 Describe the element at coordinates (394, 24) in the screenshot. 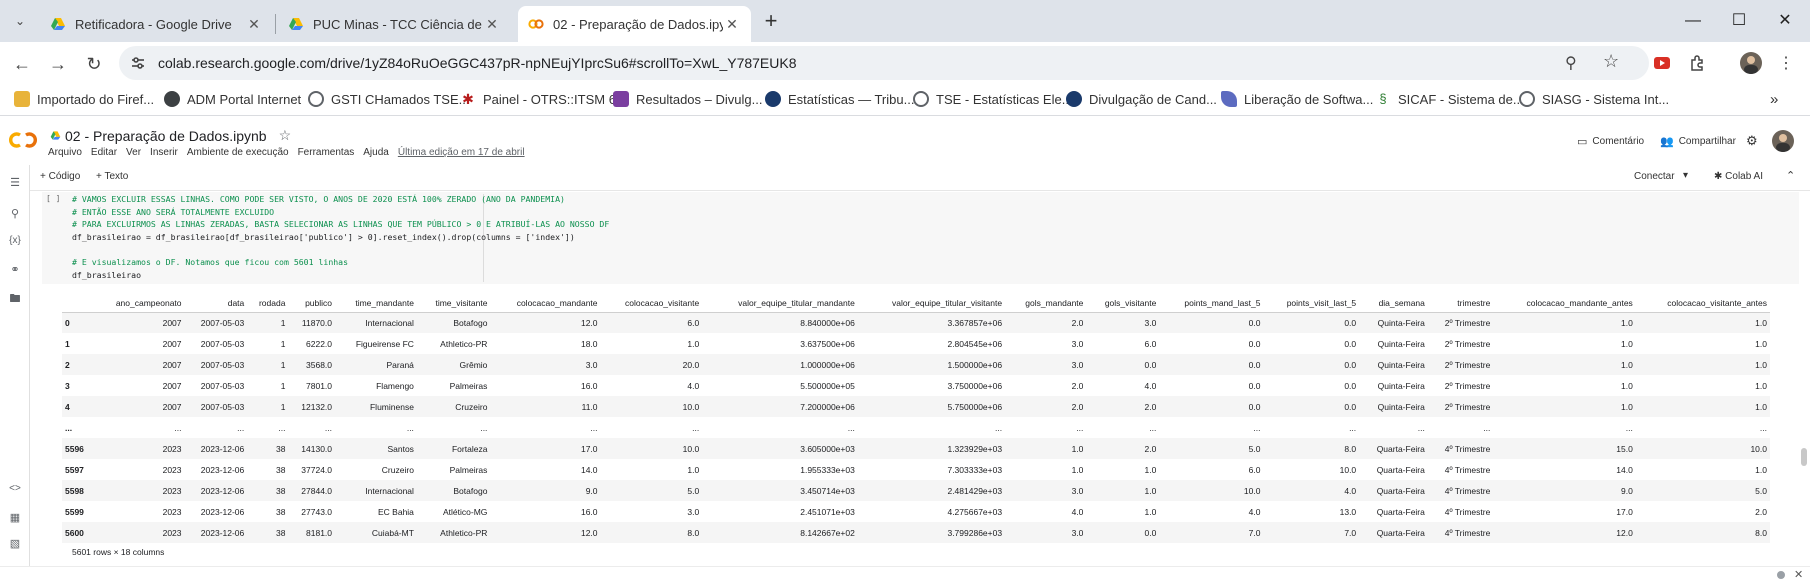

I see `tab-puc-minas: PUC Minas - TCC Ciência de Da ✕` at that location.